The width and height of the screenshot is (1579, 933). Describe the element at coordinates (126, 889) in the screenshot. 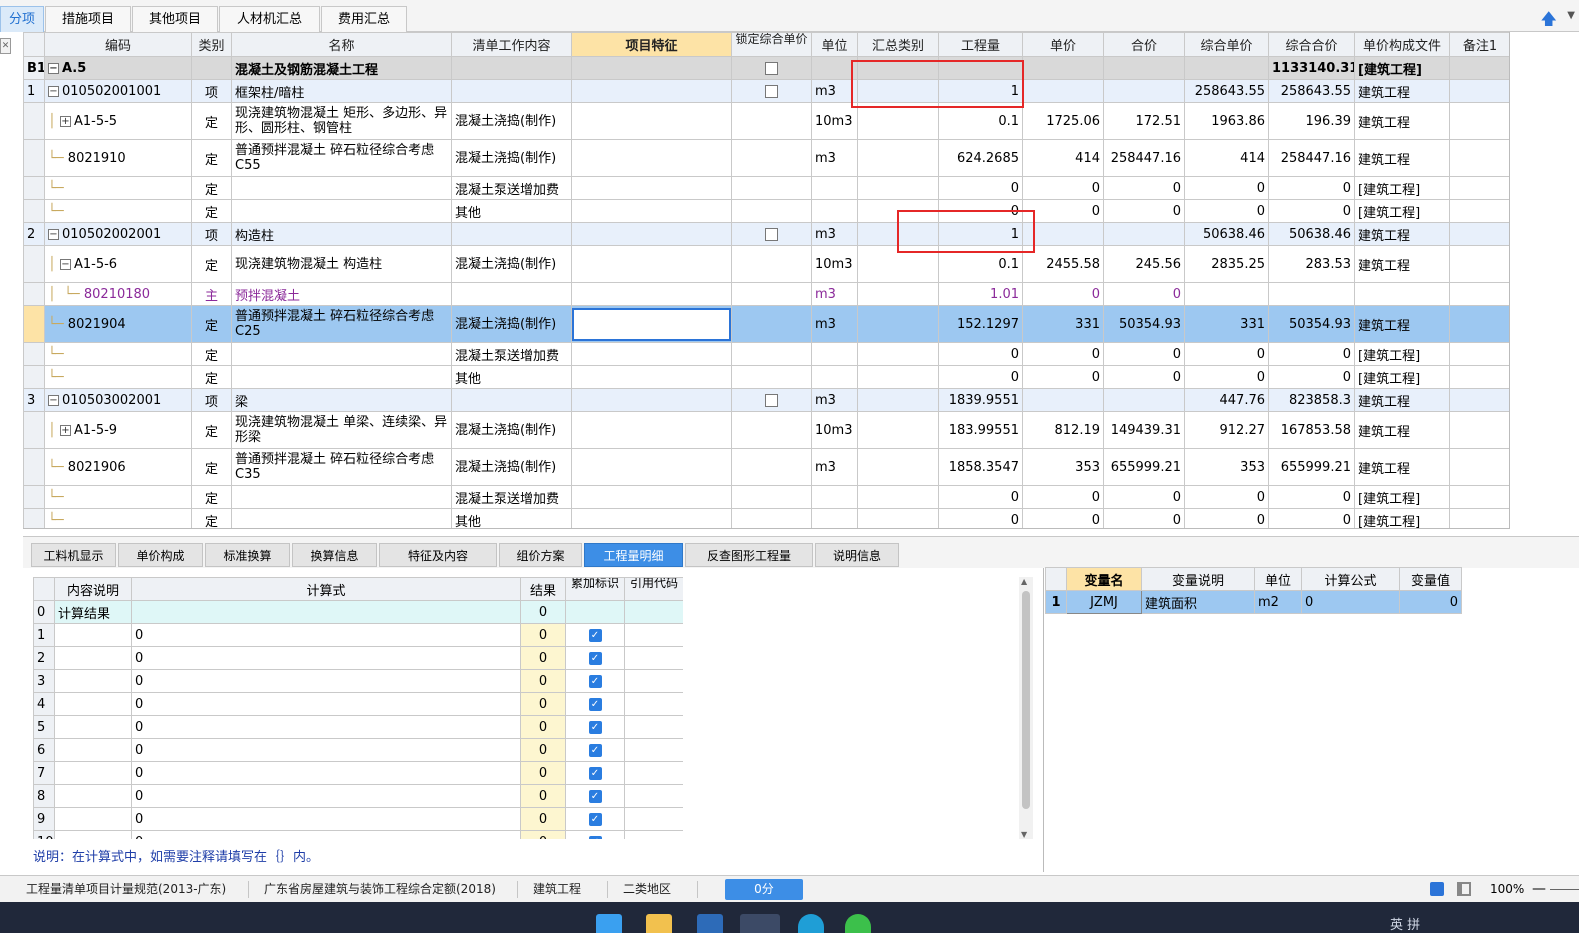

I see `status-spec: 工程量清单项目计量规范(2013-广东)` at that location.